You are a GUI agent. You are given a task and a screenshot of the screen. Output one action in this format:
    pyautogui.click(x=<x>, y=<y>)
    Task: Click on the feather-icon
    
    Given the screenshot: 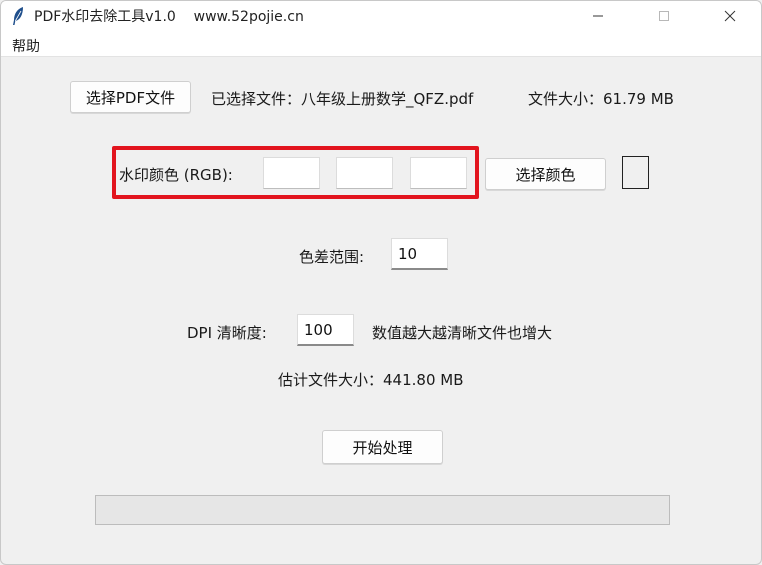 What is the action you would take?
    pyautogui.click(x=18, y=16)
    